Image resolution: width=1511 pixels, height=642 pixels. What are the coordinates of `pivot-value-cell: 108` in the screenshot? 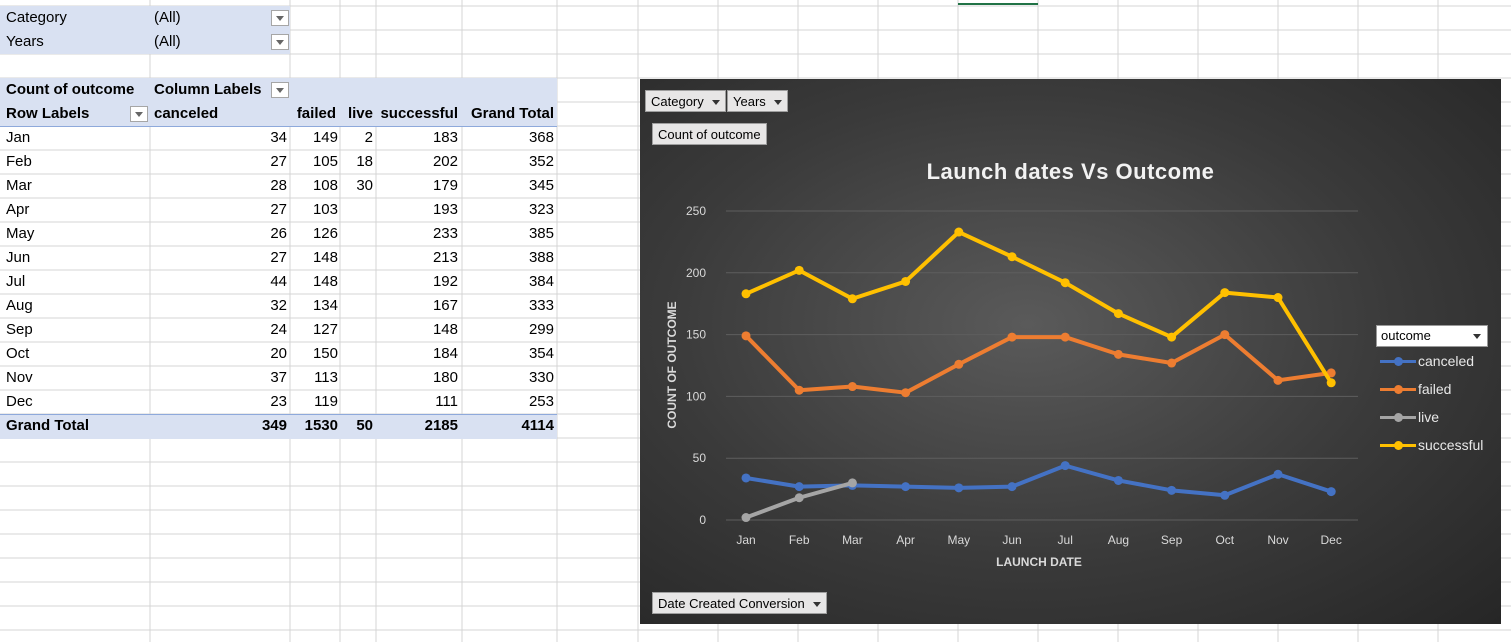 It's located at (314, 186).